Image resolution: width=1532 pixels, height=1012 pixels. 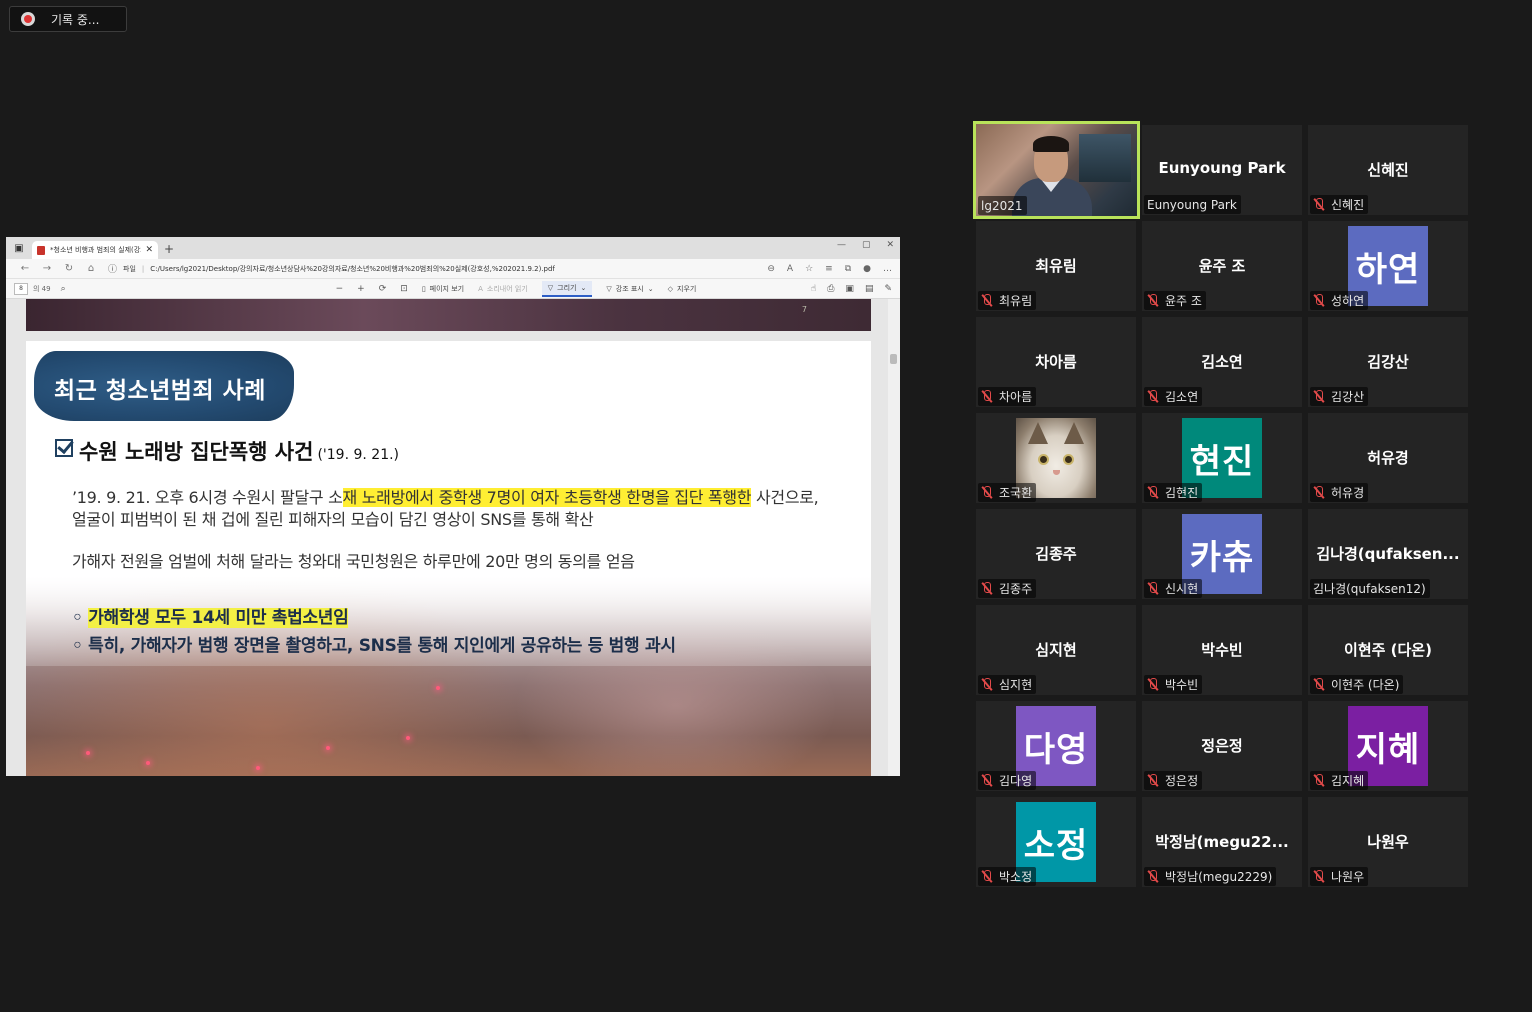 I want to click on participant-name: 이현주 (다온), so click(x=1365, y=685).